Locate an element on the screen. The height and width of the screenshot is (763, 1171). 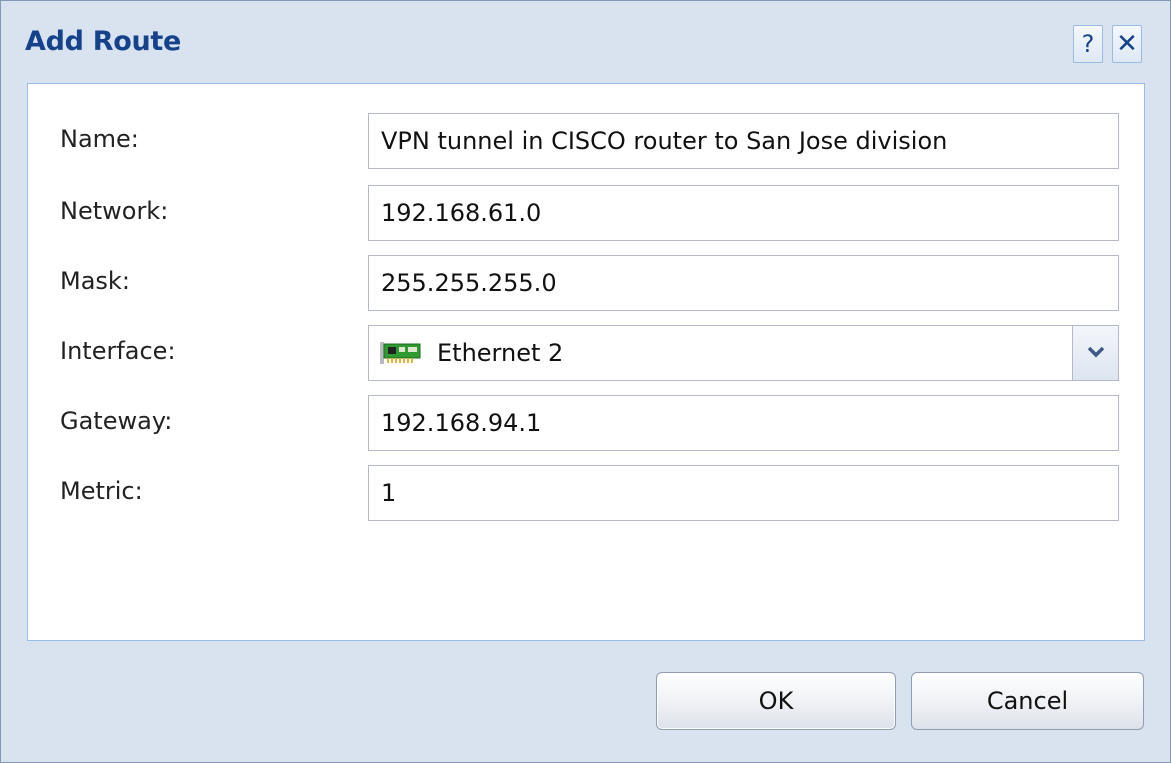
interface-select: Ethernet 2 is located at coordinates (743, 353).